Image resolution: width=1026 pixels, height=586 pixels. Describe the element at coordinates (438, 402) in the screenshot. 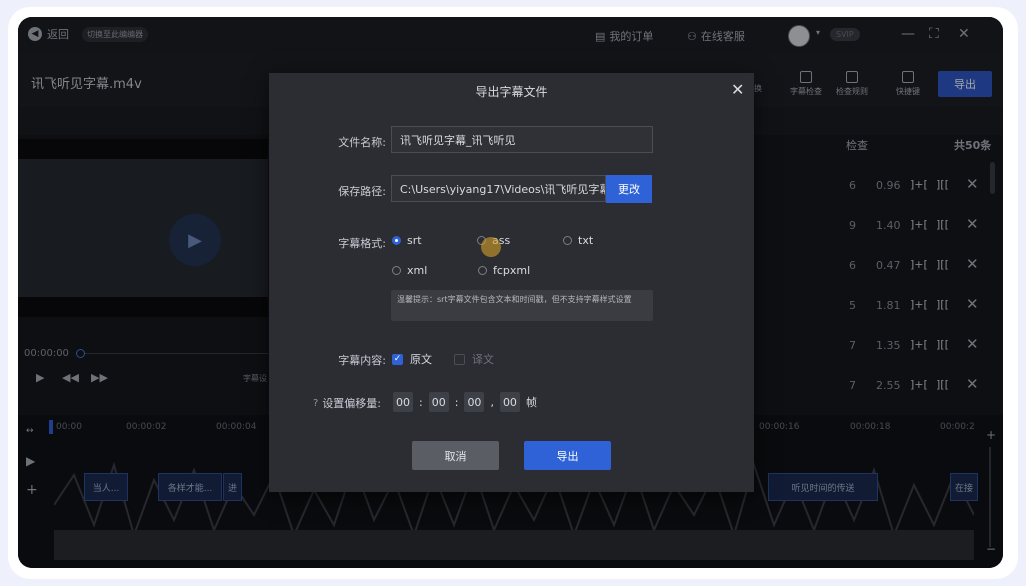

I see `offset-minutes-input: 00` at that location.